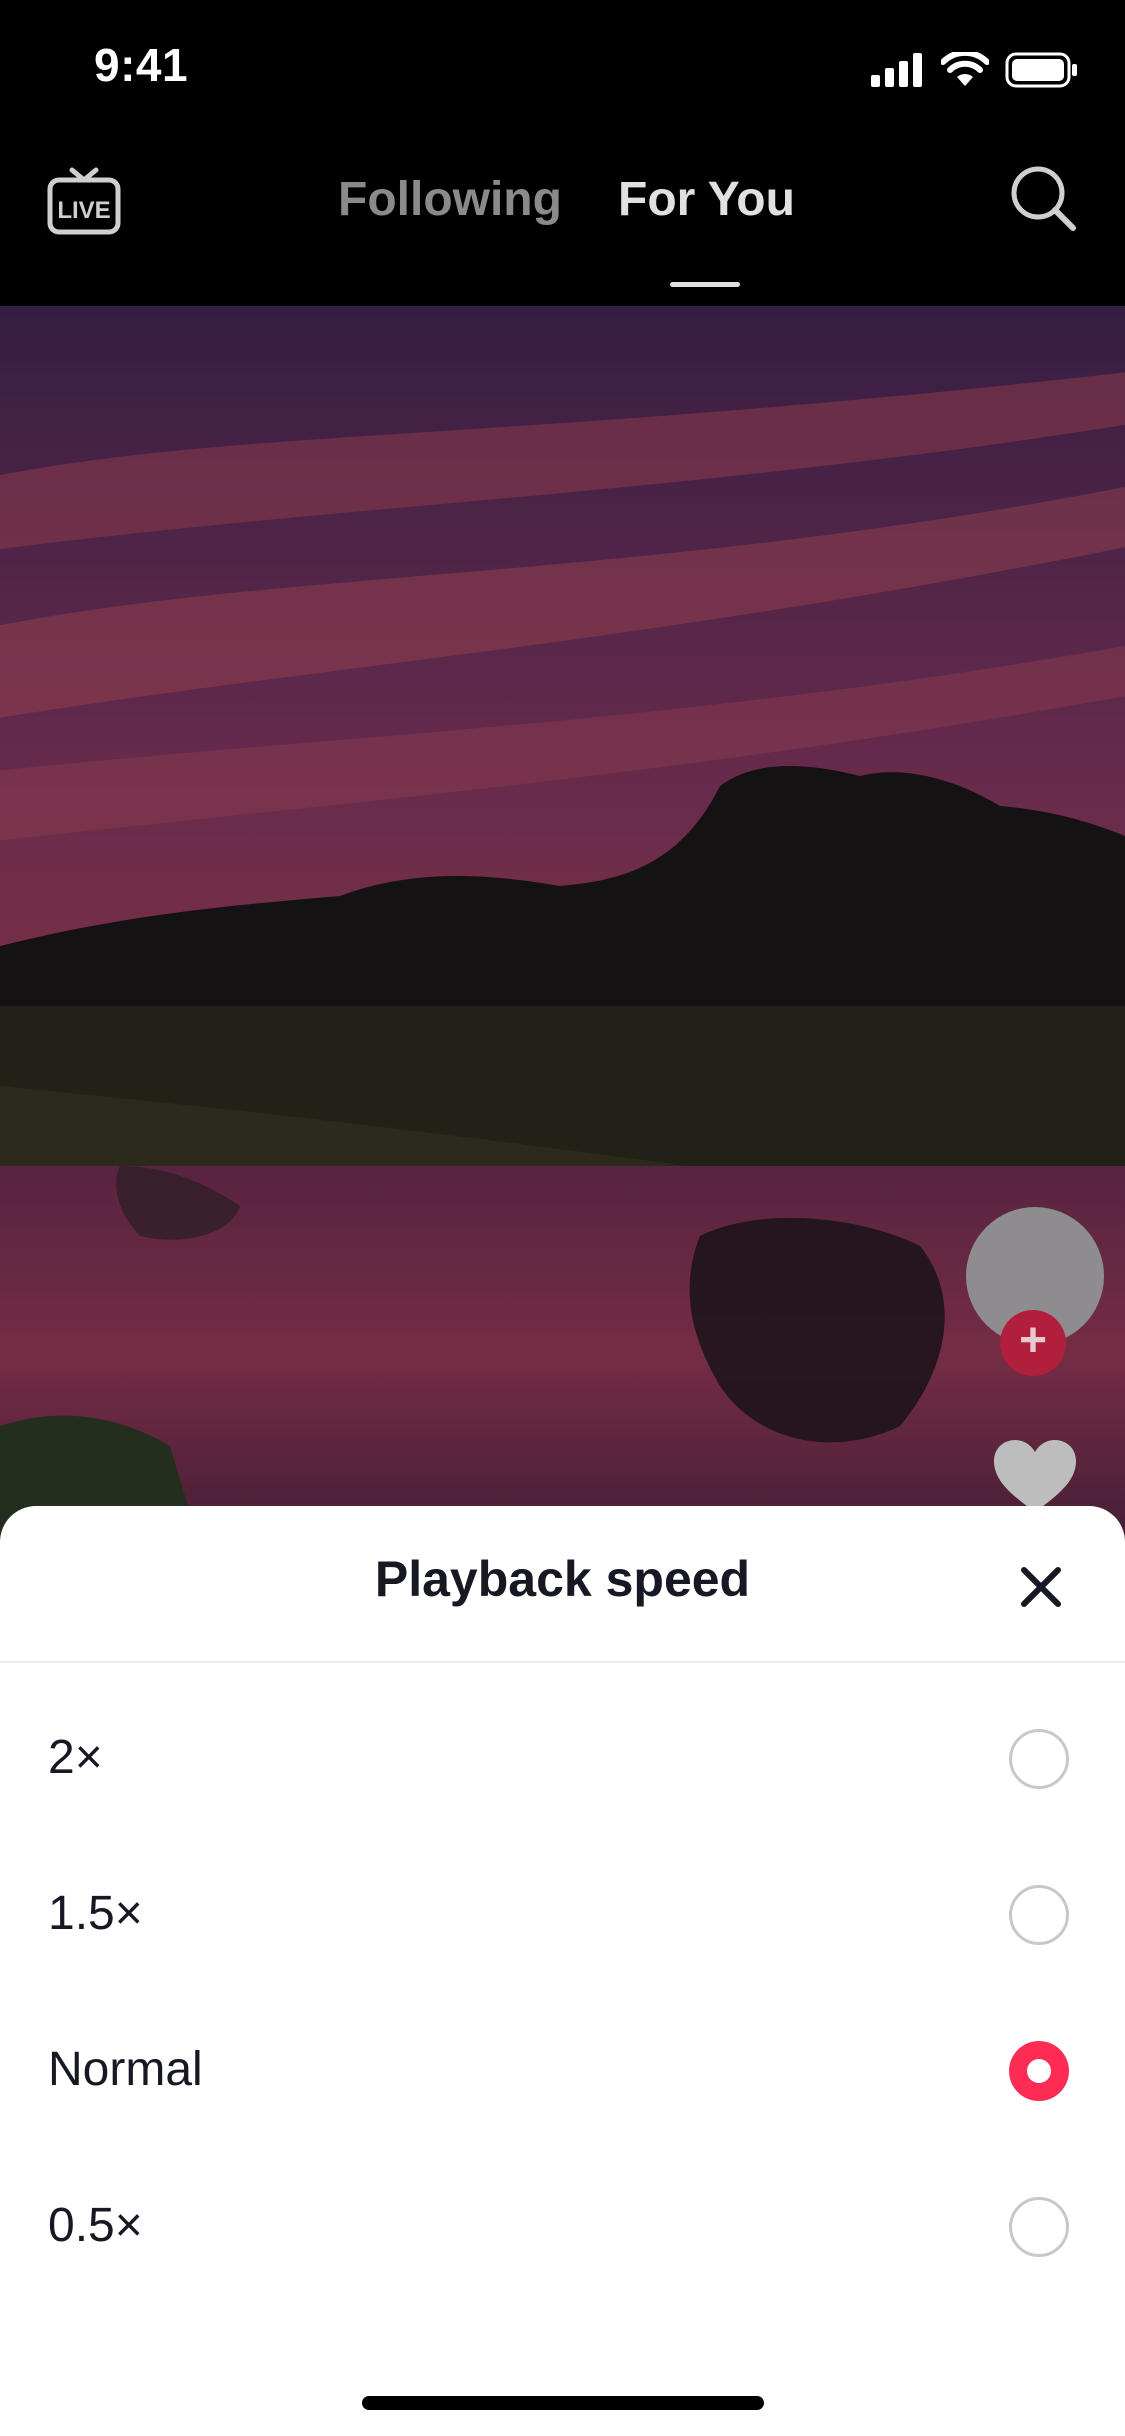 The height and width of the screenshot is (2436, 1125). I want to click on speed-option-label: 0.5×, so click(95, 2225).